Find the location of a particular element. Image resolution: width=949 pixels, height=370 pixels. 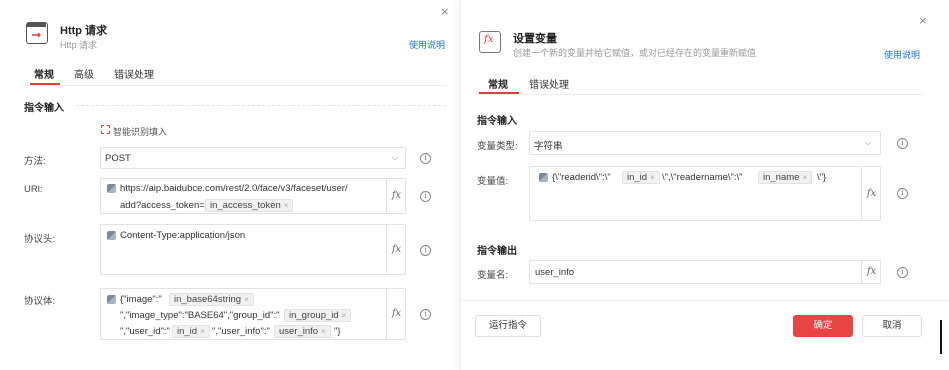

panel-subtitle: 创建一个新的变量并给它赋值，或对已经存在的变量重新赋值 is located at coordinates (635, 53).